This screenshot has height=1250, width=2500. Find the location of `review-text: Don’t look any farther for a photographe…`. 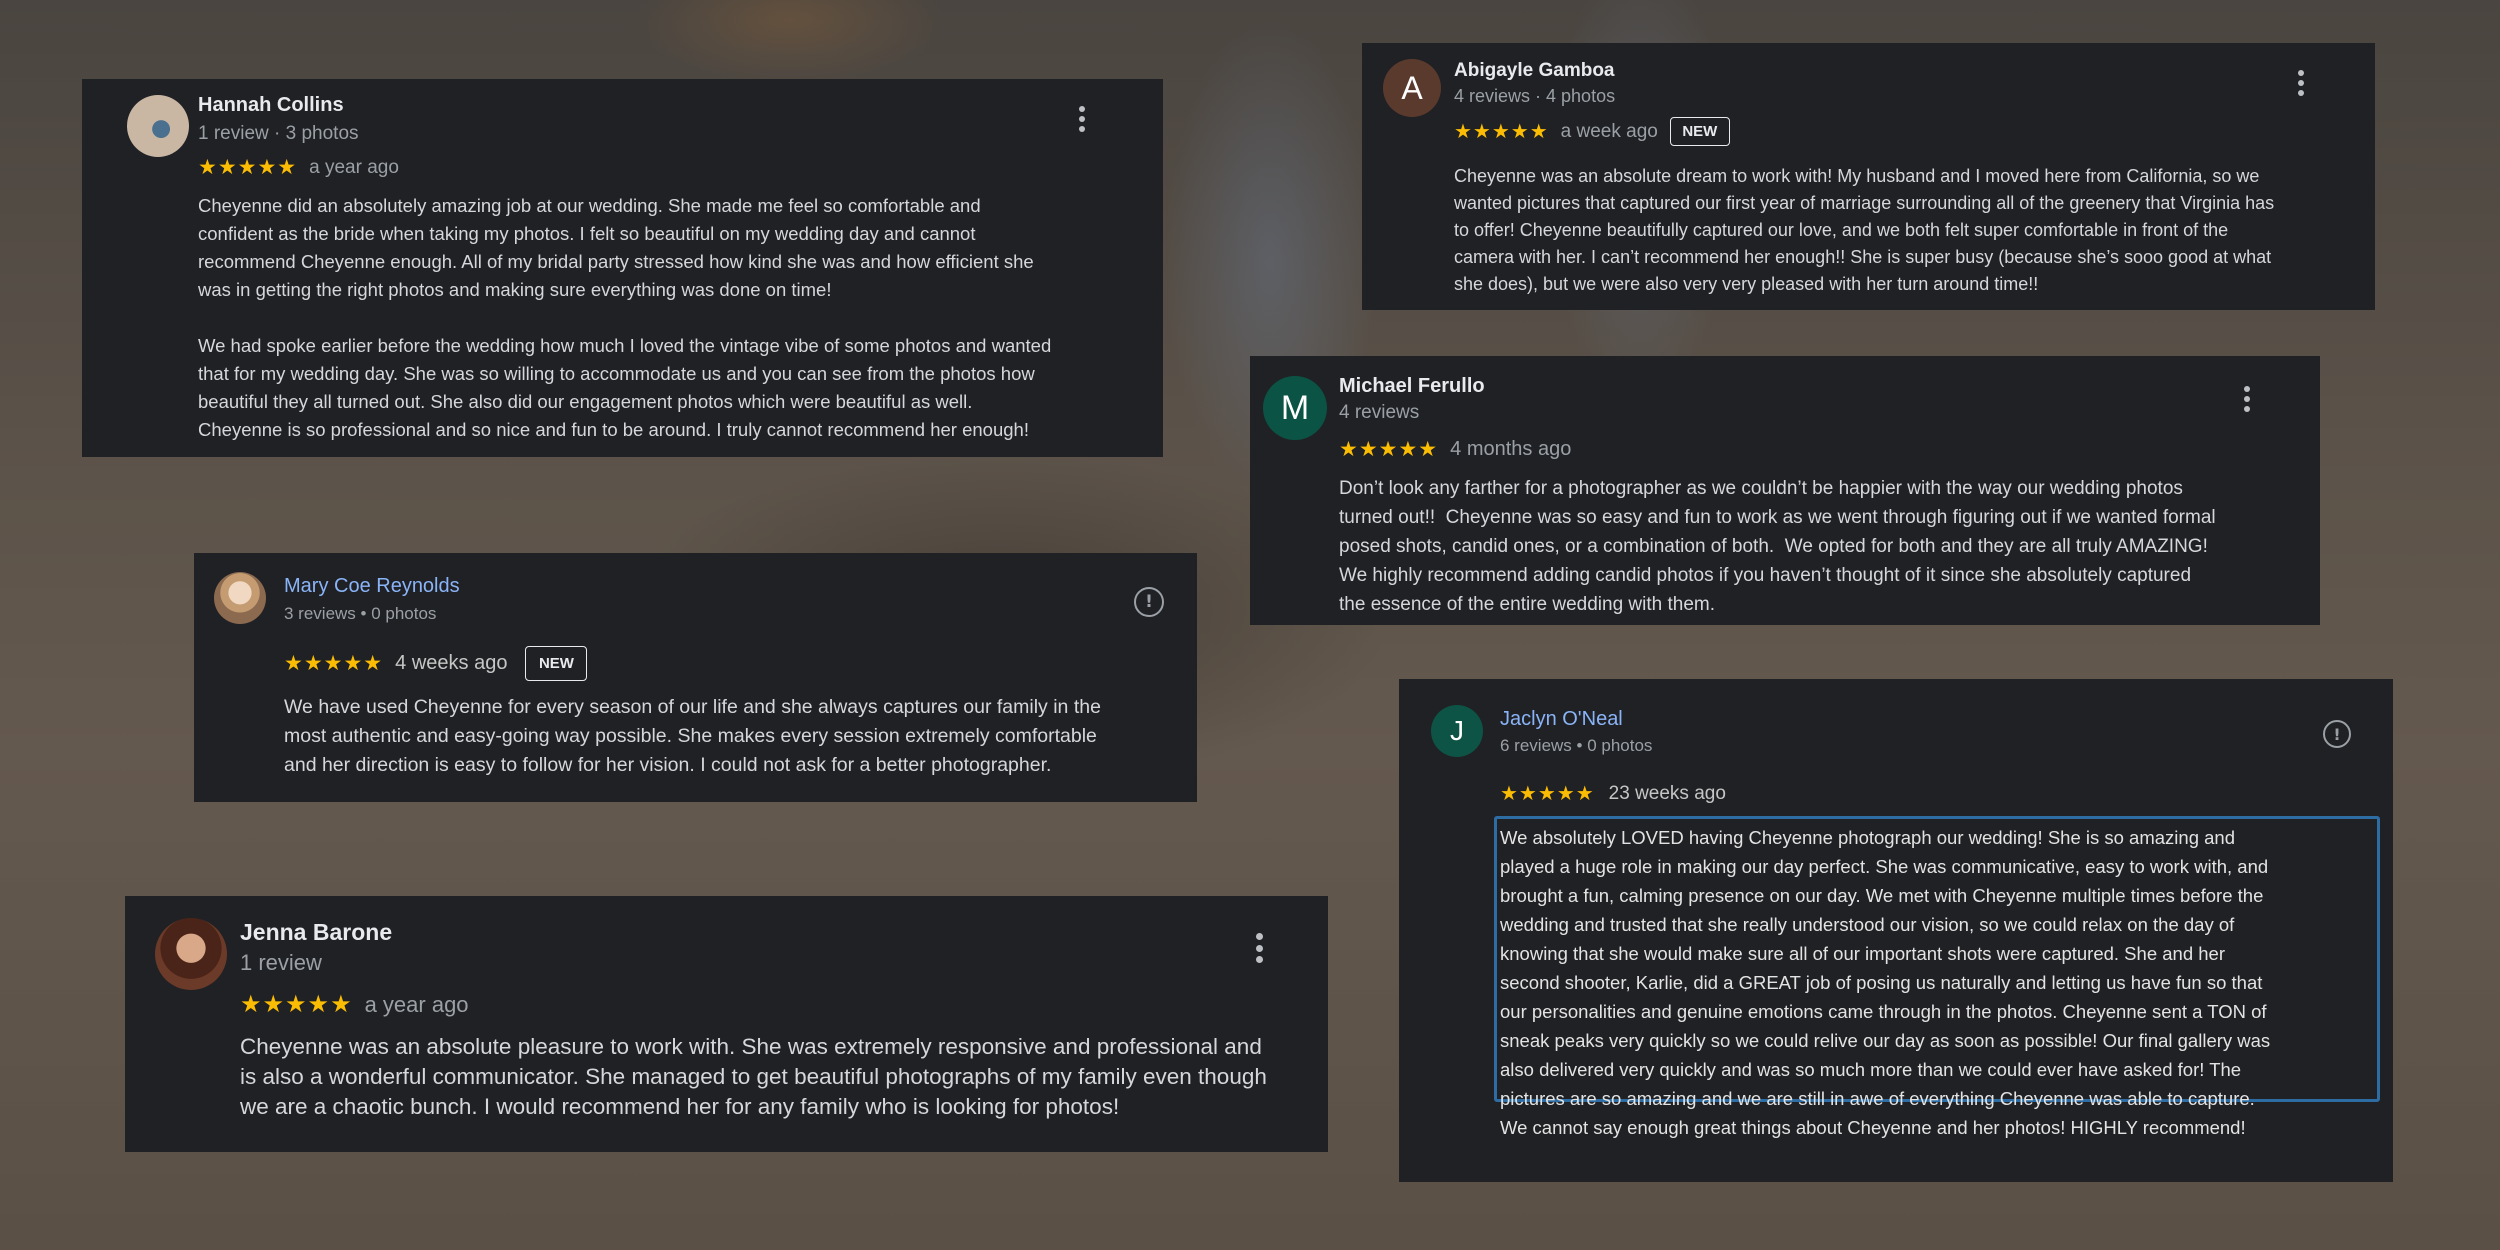

review-text: Don’t look any farther for a photographe… is located at coordinates (1777, 546).